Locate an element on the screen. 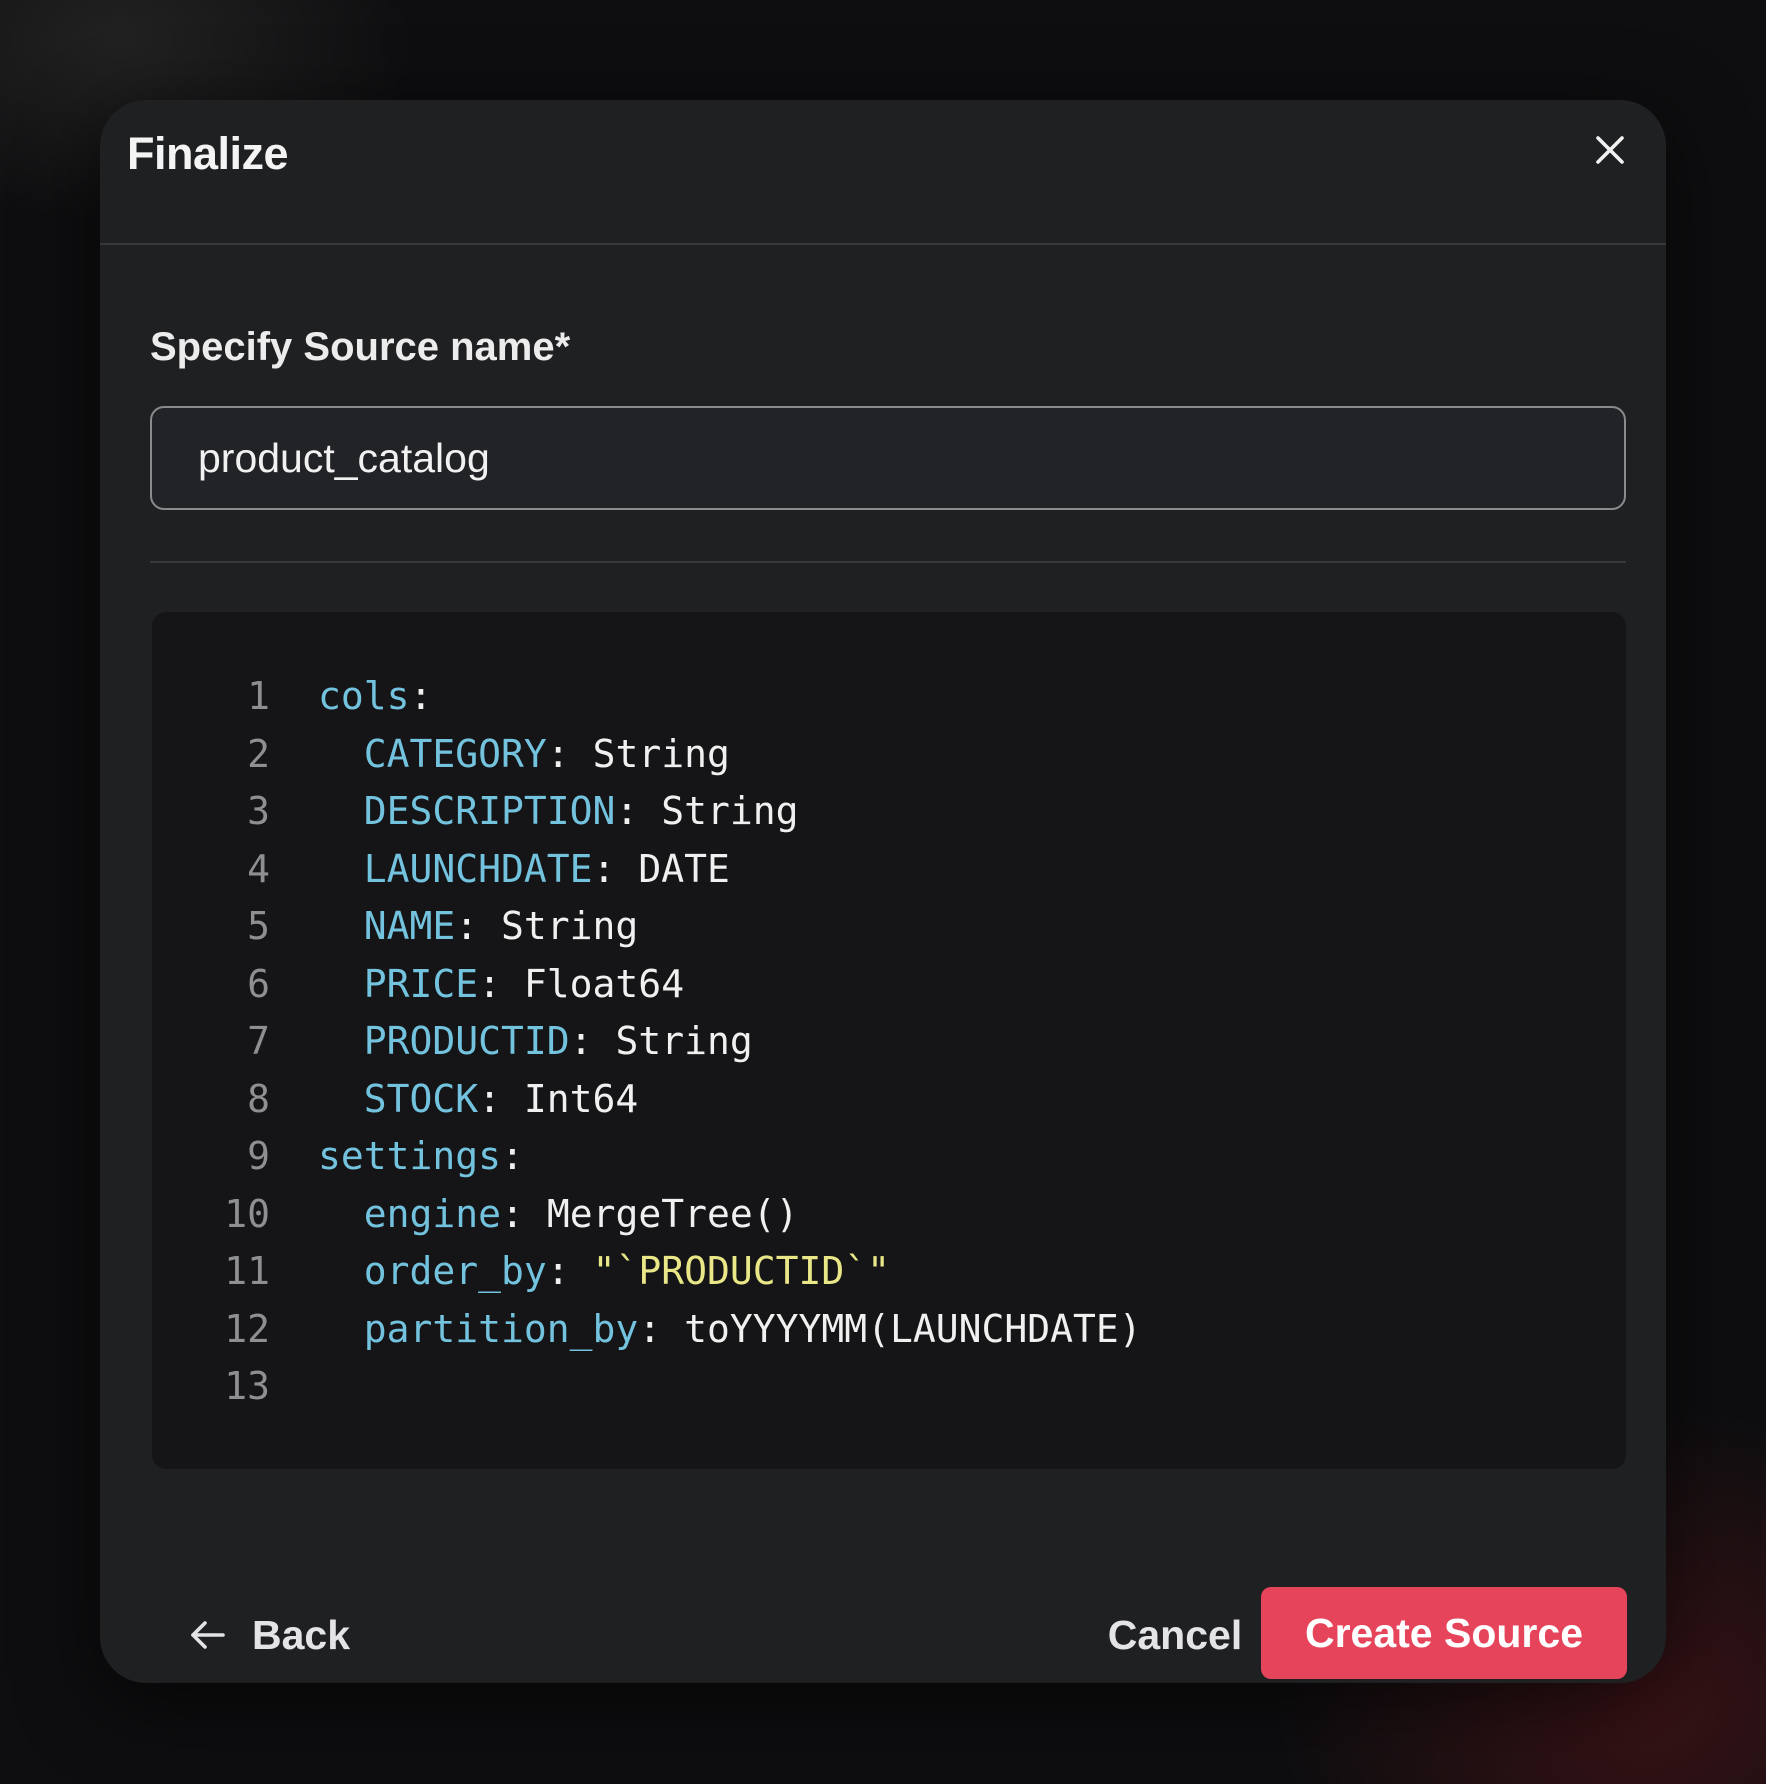 This screenshot has width=1766, height=1784. line-number: 5 is located at coordinates (258, 926).